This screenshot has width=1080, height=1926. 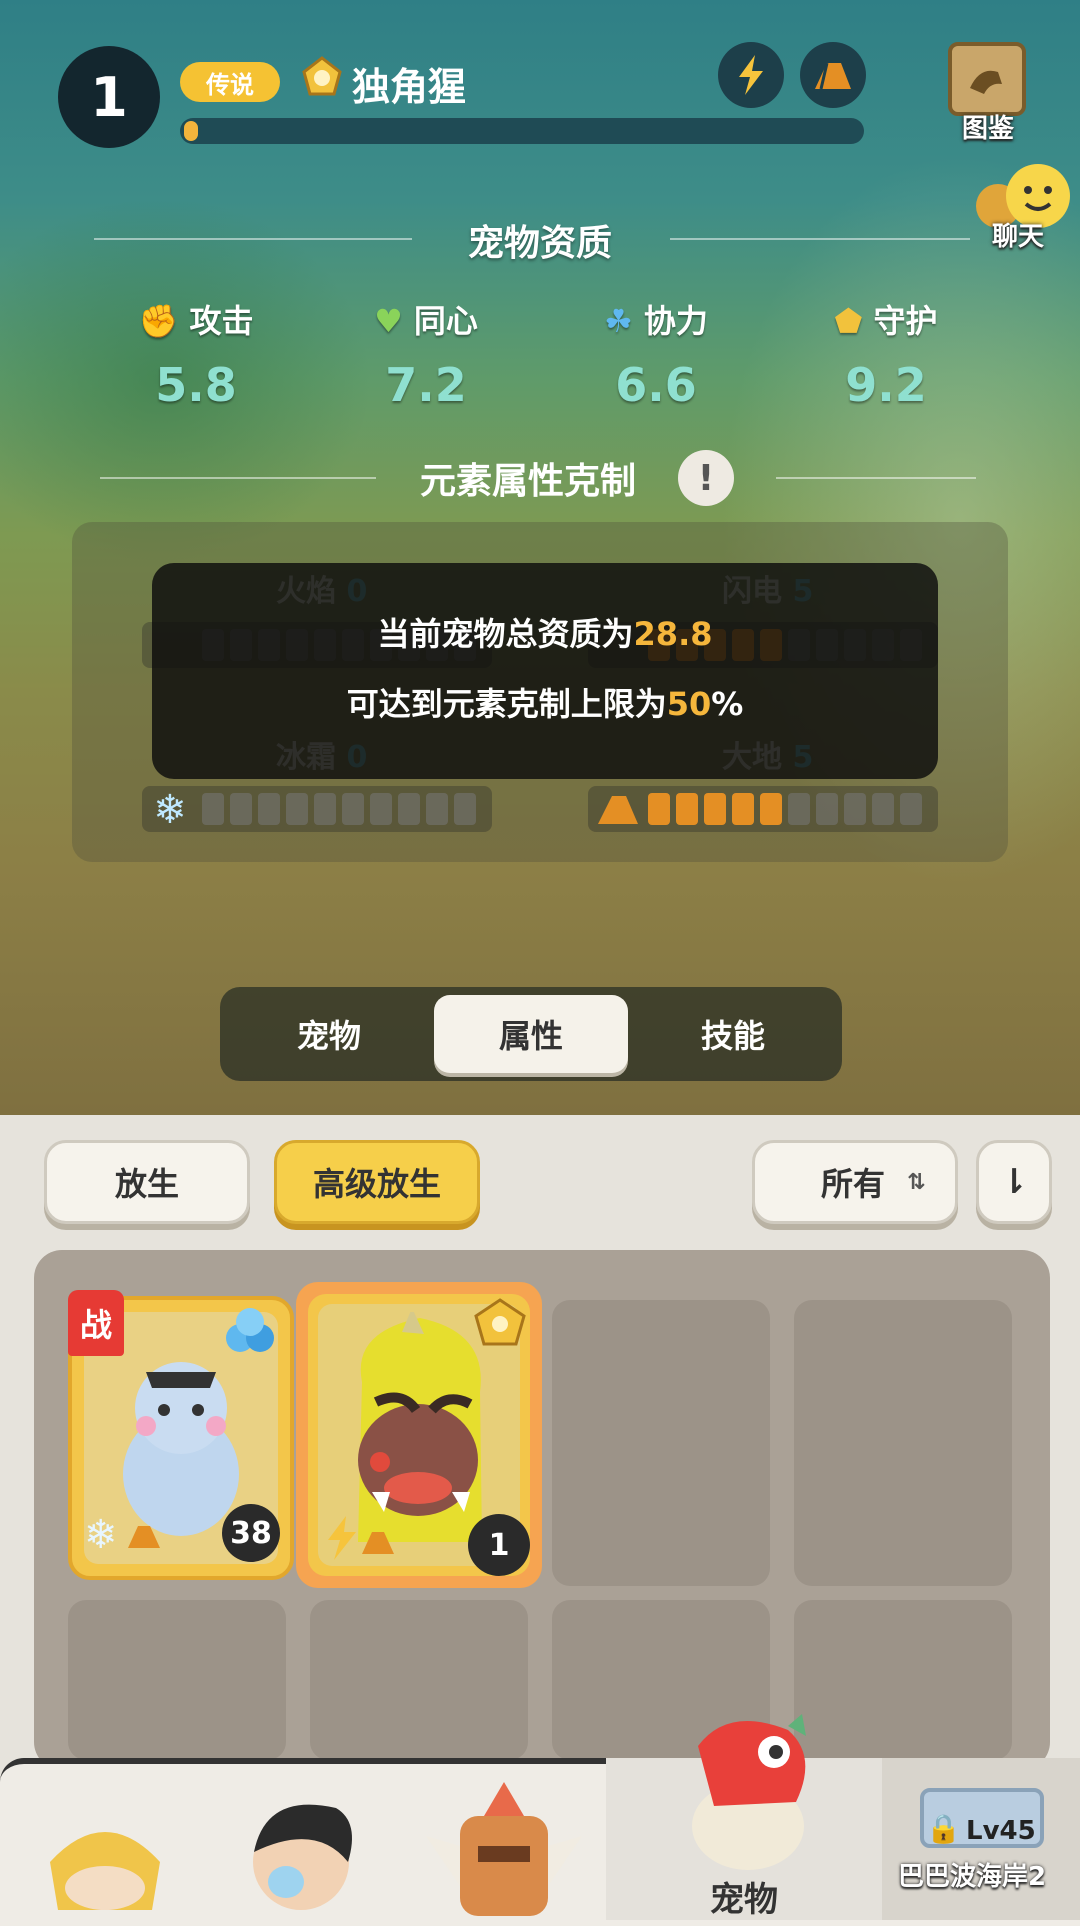 What do you see at coordinates (539, 243) in the screenshot?
I see `aptitude-title: 宠物资质` at bounding box center [539, 243].